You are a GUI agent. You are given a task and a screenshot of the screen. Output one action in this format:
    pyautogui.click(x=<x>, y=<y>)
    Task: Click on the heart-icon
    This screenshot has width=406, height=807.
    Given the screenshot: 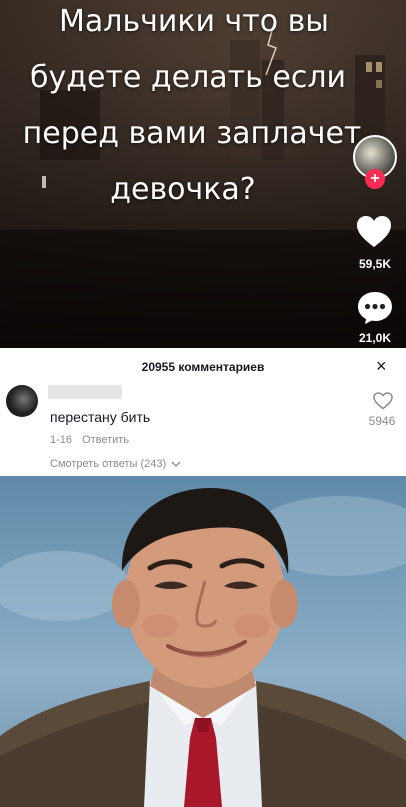 What is the action you would take?
    pyautogui.click(x=374, y=232)
    